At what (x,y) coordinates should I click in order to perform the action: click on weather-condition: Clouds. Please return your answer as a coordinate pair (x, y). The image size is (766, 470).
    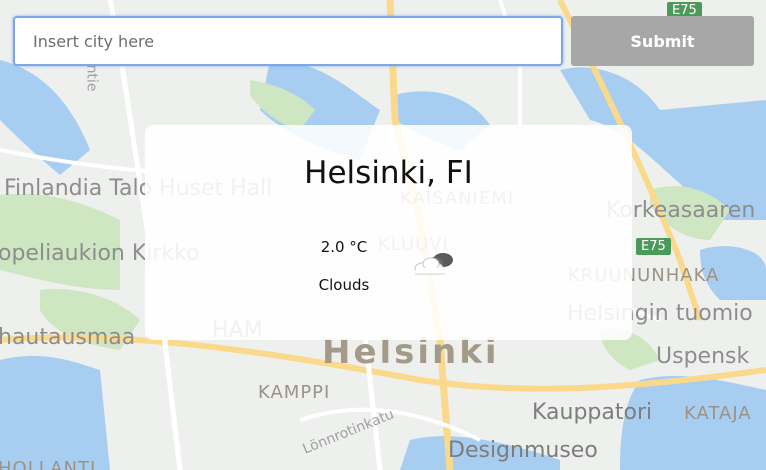
    Looking at the image, I should click on (344, 285).